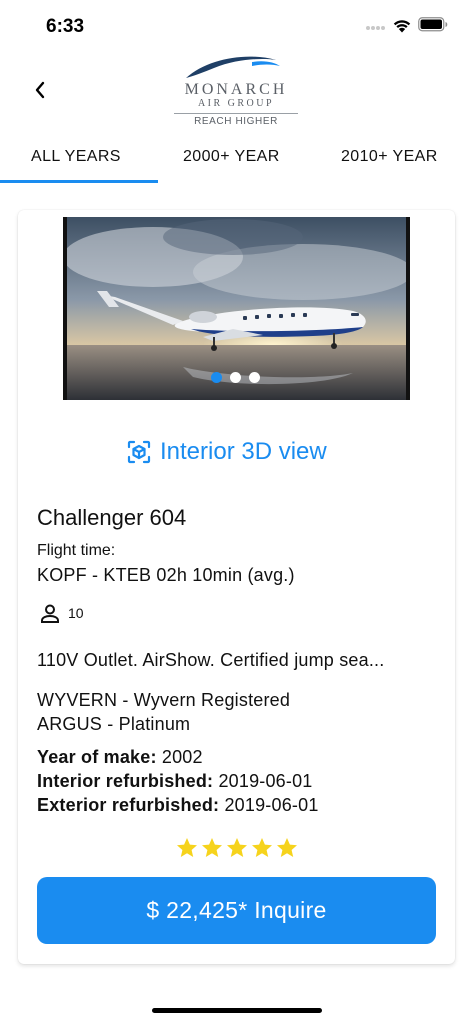 Image resolution: width=473 pixels, height=1024 pixels. I want to click on year-tabs: ALL YEARS 2000+ YEAR 2010+ YEAR, so click(236, 162).